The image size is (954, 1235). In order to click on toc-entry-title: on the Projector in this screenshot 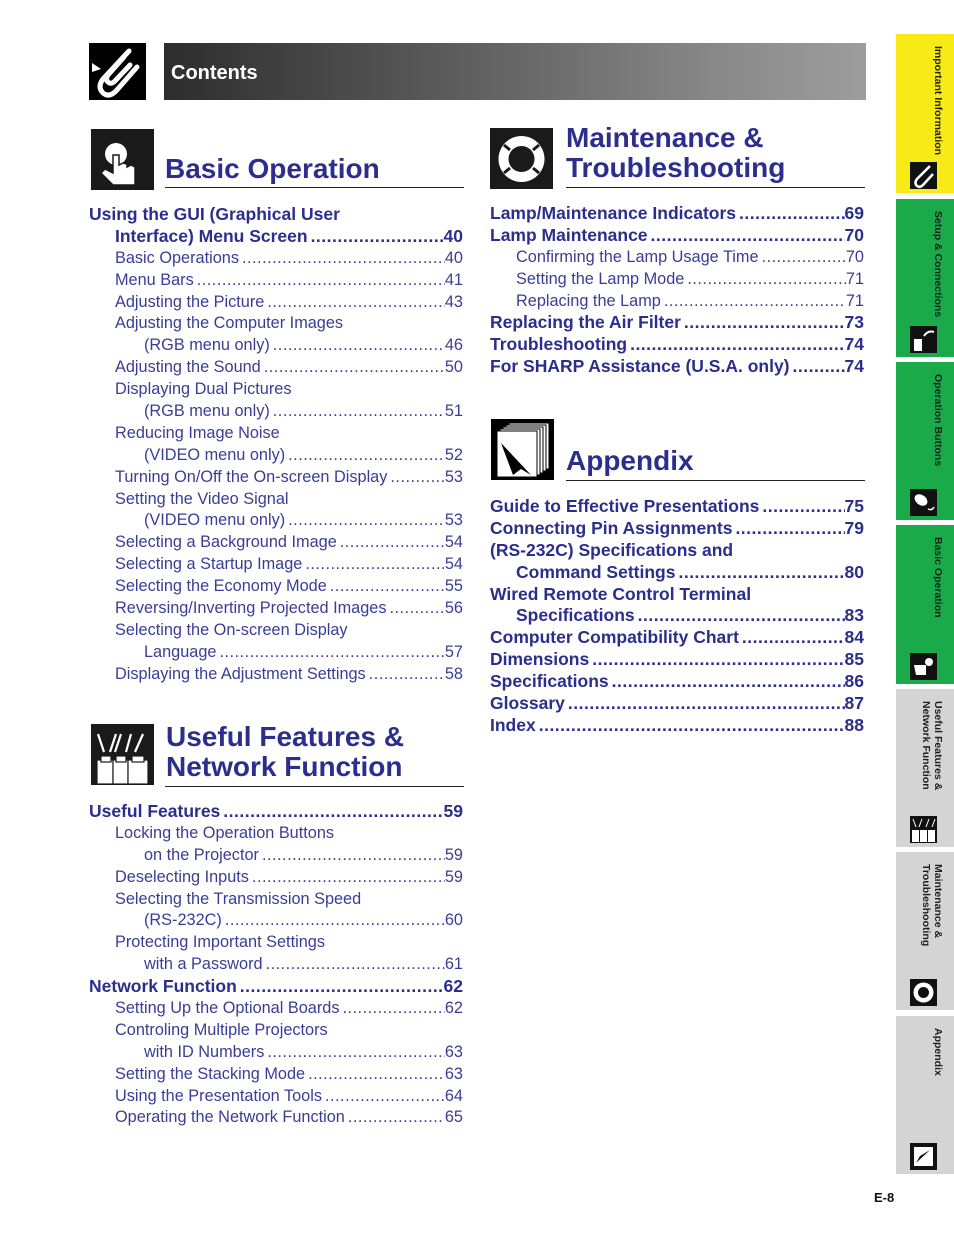, I will do `click(201, 854)`.